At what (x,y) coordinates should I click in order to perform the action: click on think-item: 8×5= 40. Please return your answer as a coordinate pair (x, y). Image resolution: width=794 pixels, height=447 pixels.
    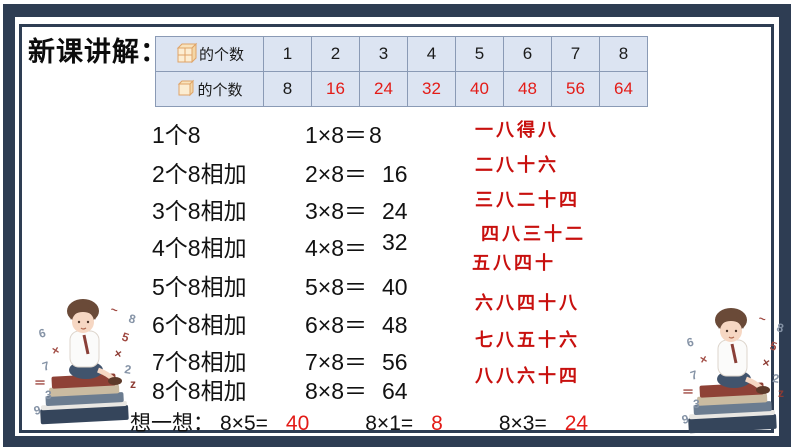
    Looking at the image, I should click on (264, 423).